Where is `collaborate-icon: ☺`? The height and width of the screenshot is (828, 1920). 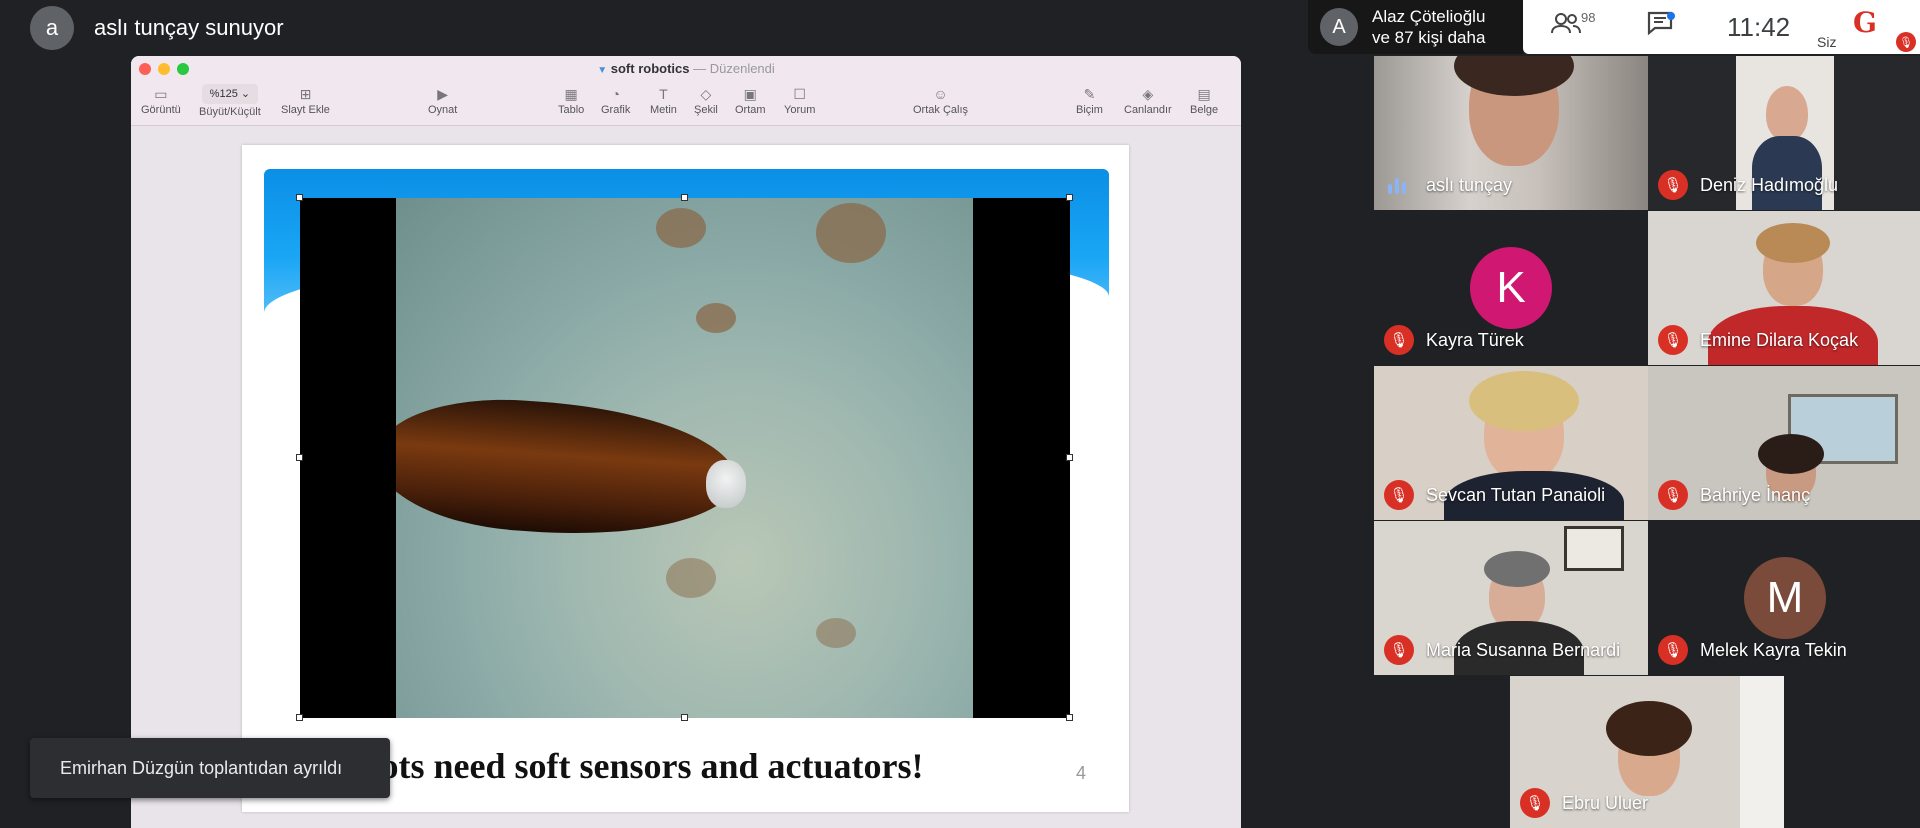 collaborate-icon: ☺ is located at coordinates (940, 94).